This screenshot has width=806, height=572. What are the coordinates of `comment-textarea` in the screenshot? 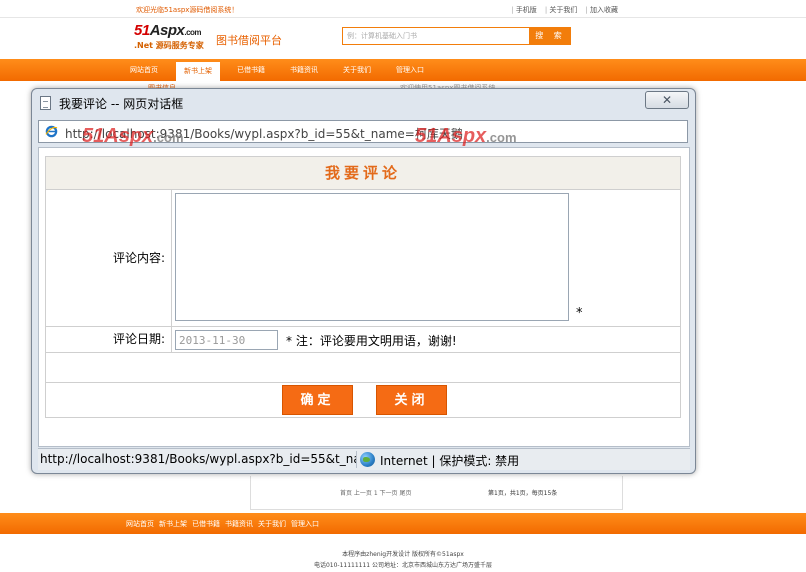 It's located at (372, 257).